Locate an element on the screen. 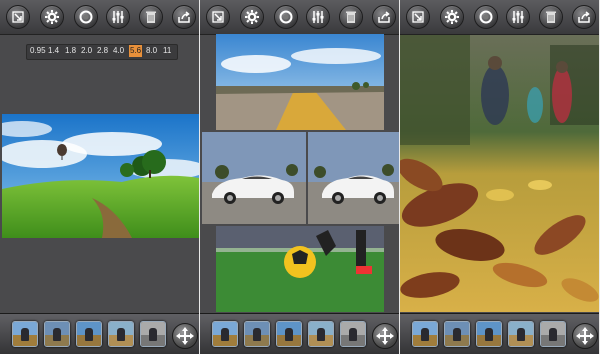  car-photo-right is located at coordinates (353, 178).